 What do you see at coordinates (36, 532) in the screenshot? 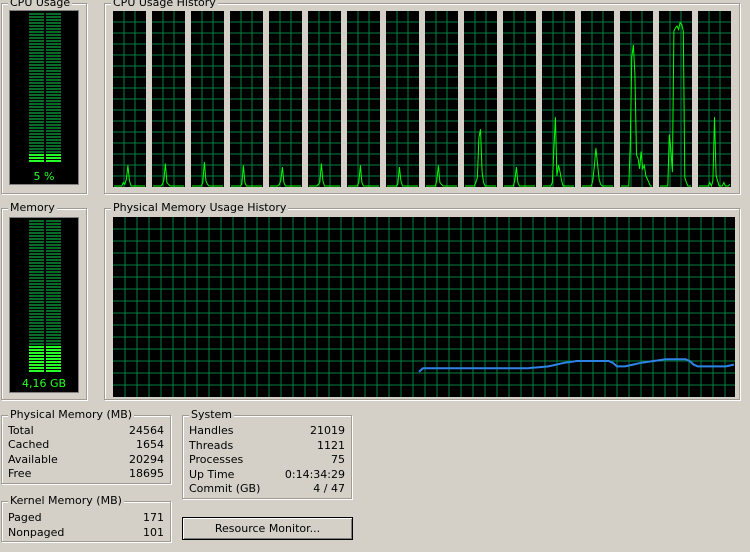
I see `kernel-memory-nonpaged-label: Nonpaged` at bounding box center [36, 532].